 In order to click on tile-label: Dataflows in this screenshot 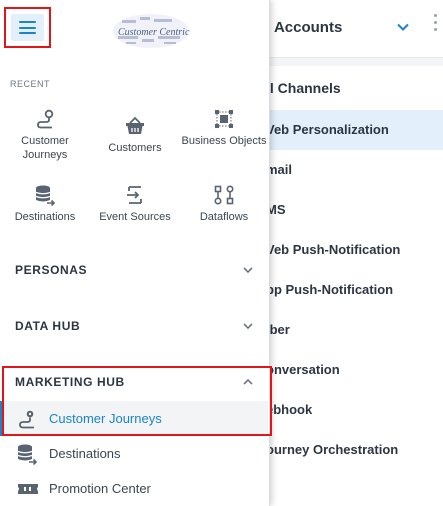, I will do `click(224, 217)`.